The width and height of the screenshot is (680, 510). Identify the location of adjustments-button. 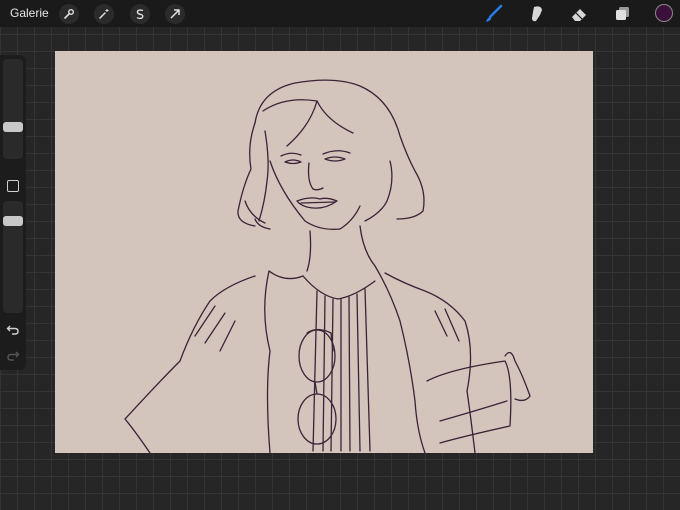
(104, 14).